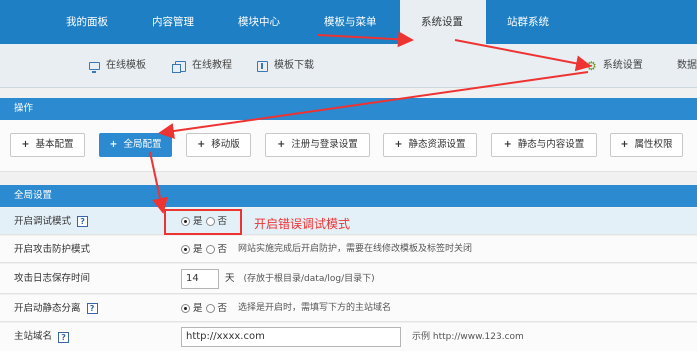  I want to click on subnav-online-templates: 在线模板, so click(117, 66).